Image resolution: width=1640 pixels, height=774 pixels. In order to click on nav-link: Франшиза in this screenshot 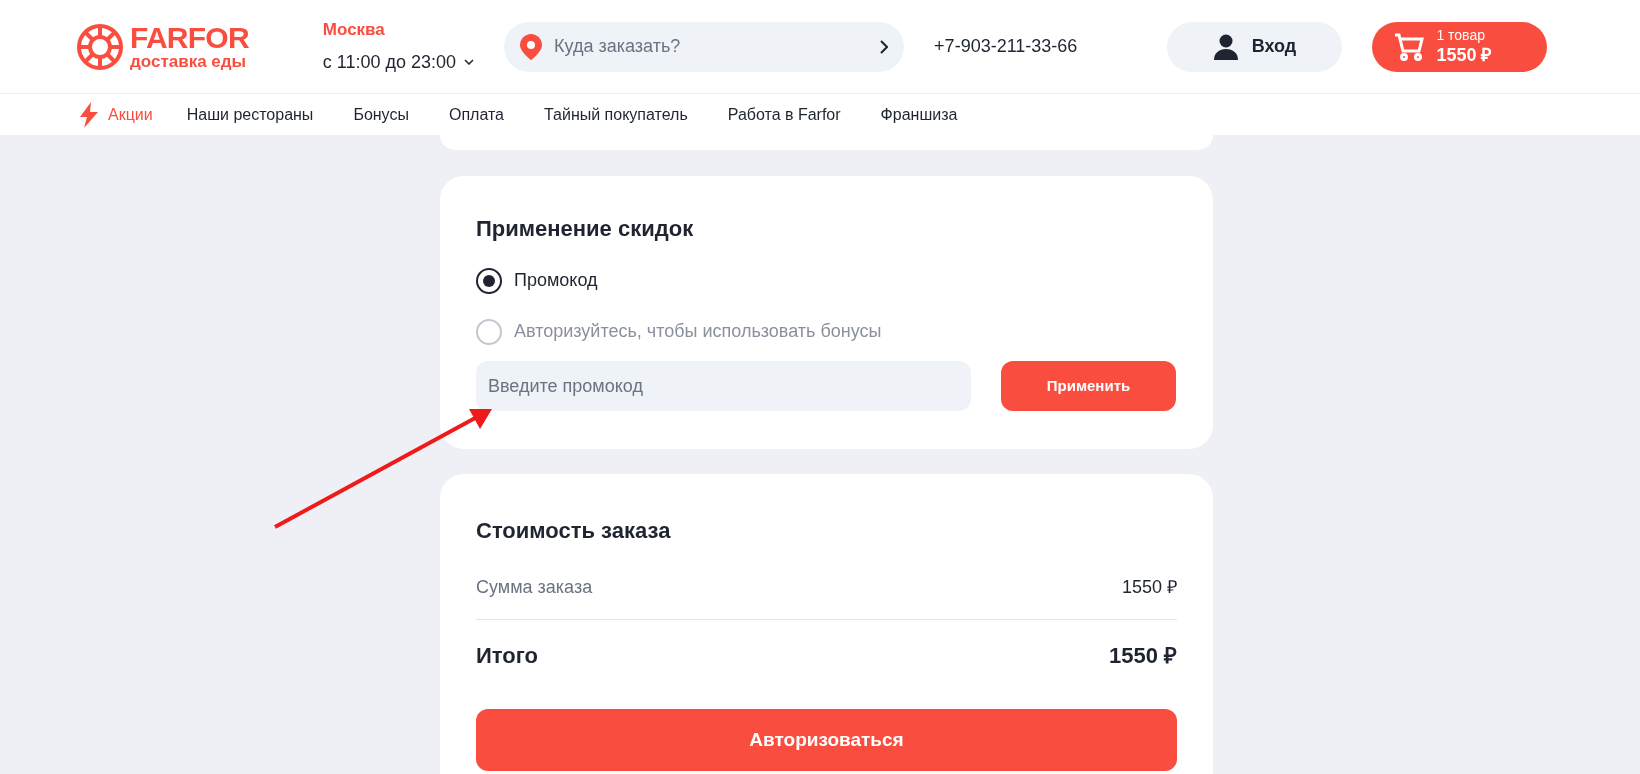, I will do `click(919, 114)`.